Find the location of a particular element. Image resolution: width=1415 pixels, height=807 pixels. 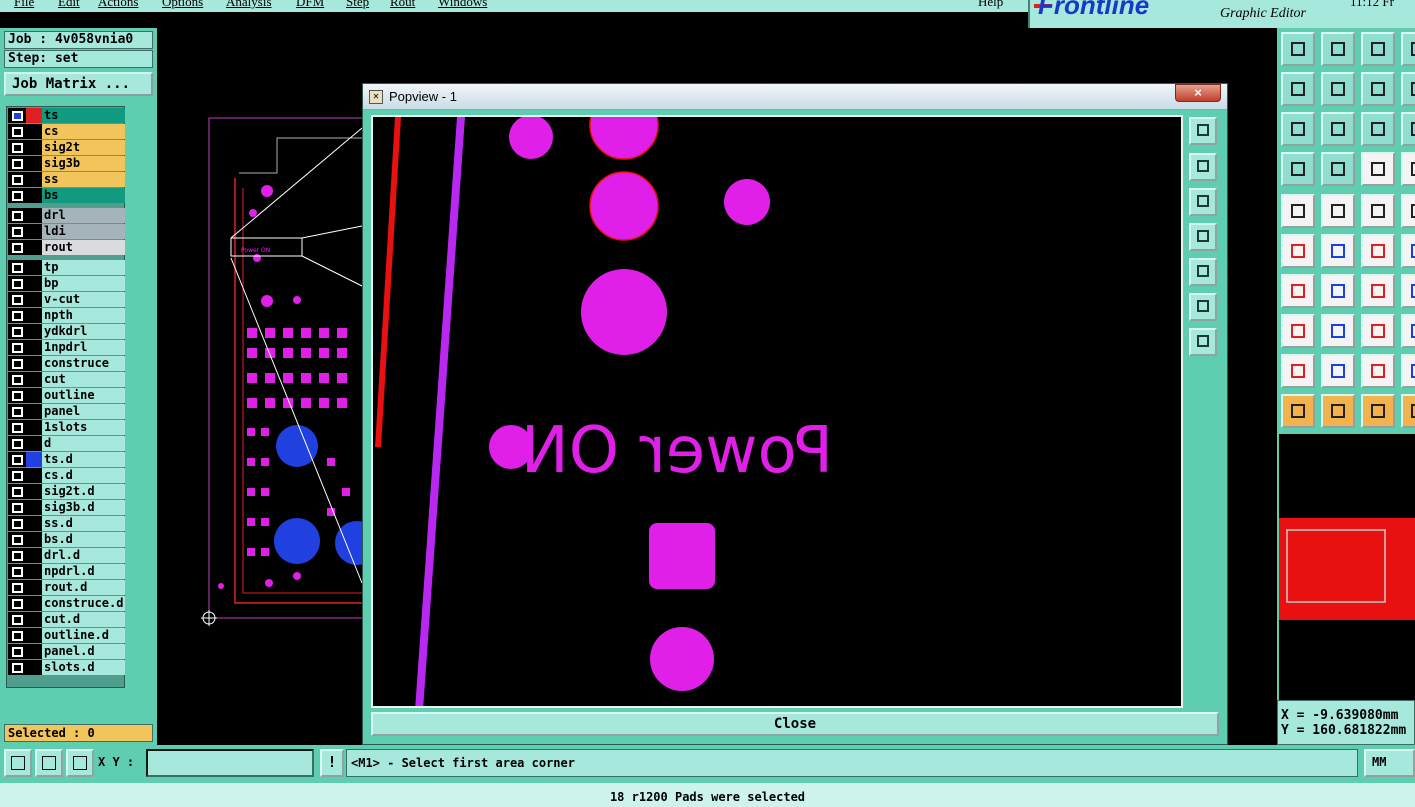

layer-row-cs: cs is located at coordinates (66, 131).